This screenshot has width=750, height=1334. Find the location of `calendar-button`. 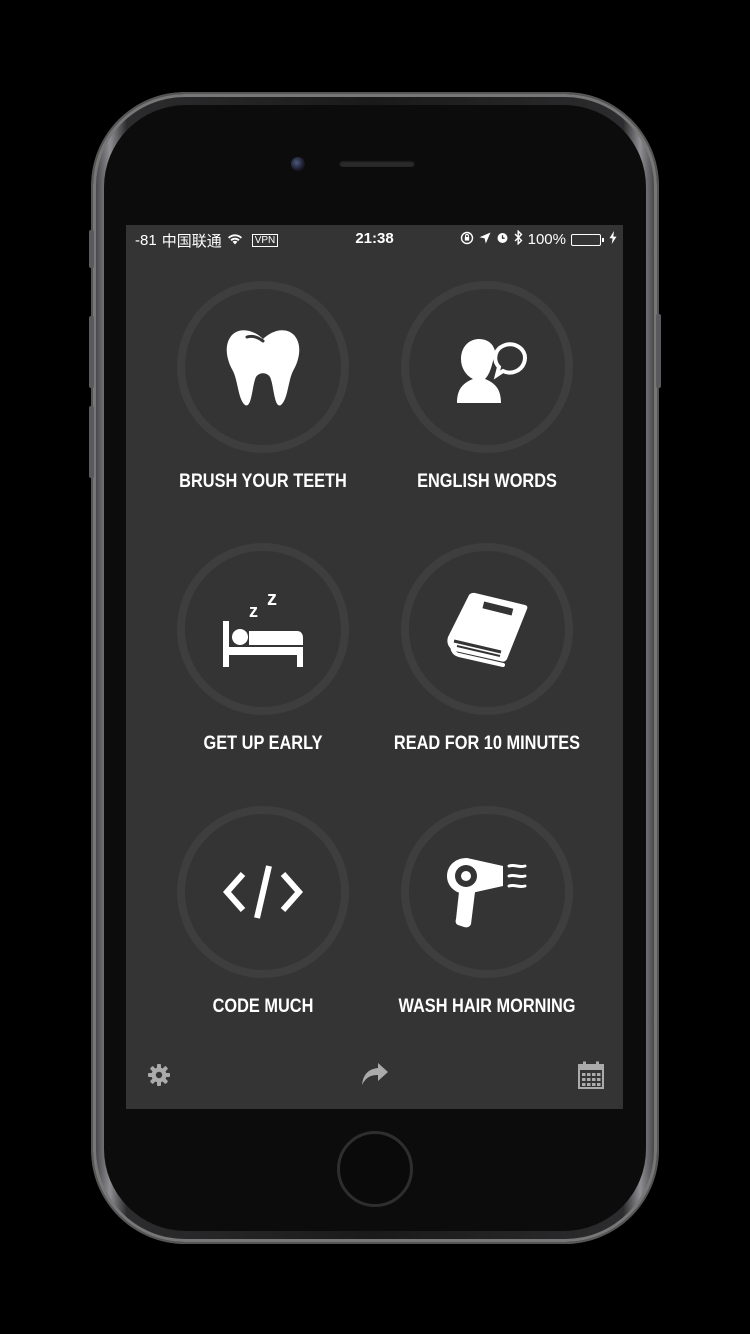

calendar-button is located at coordinates (591, 1077).